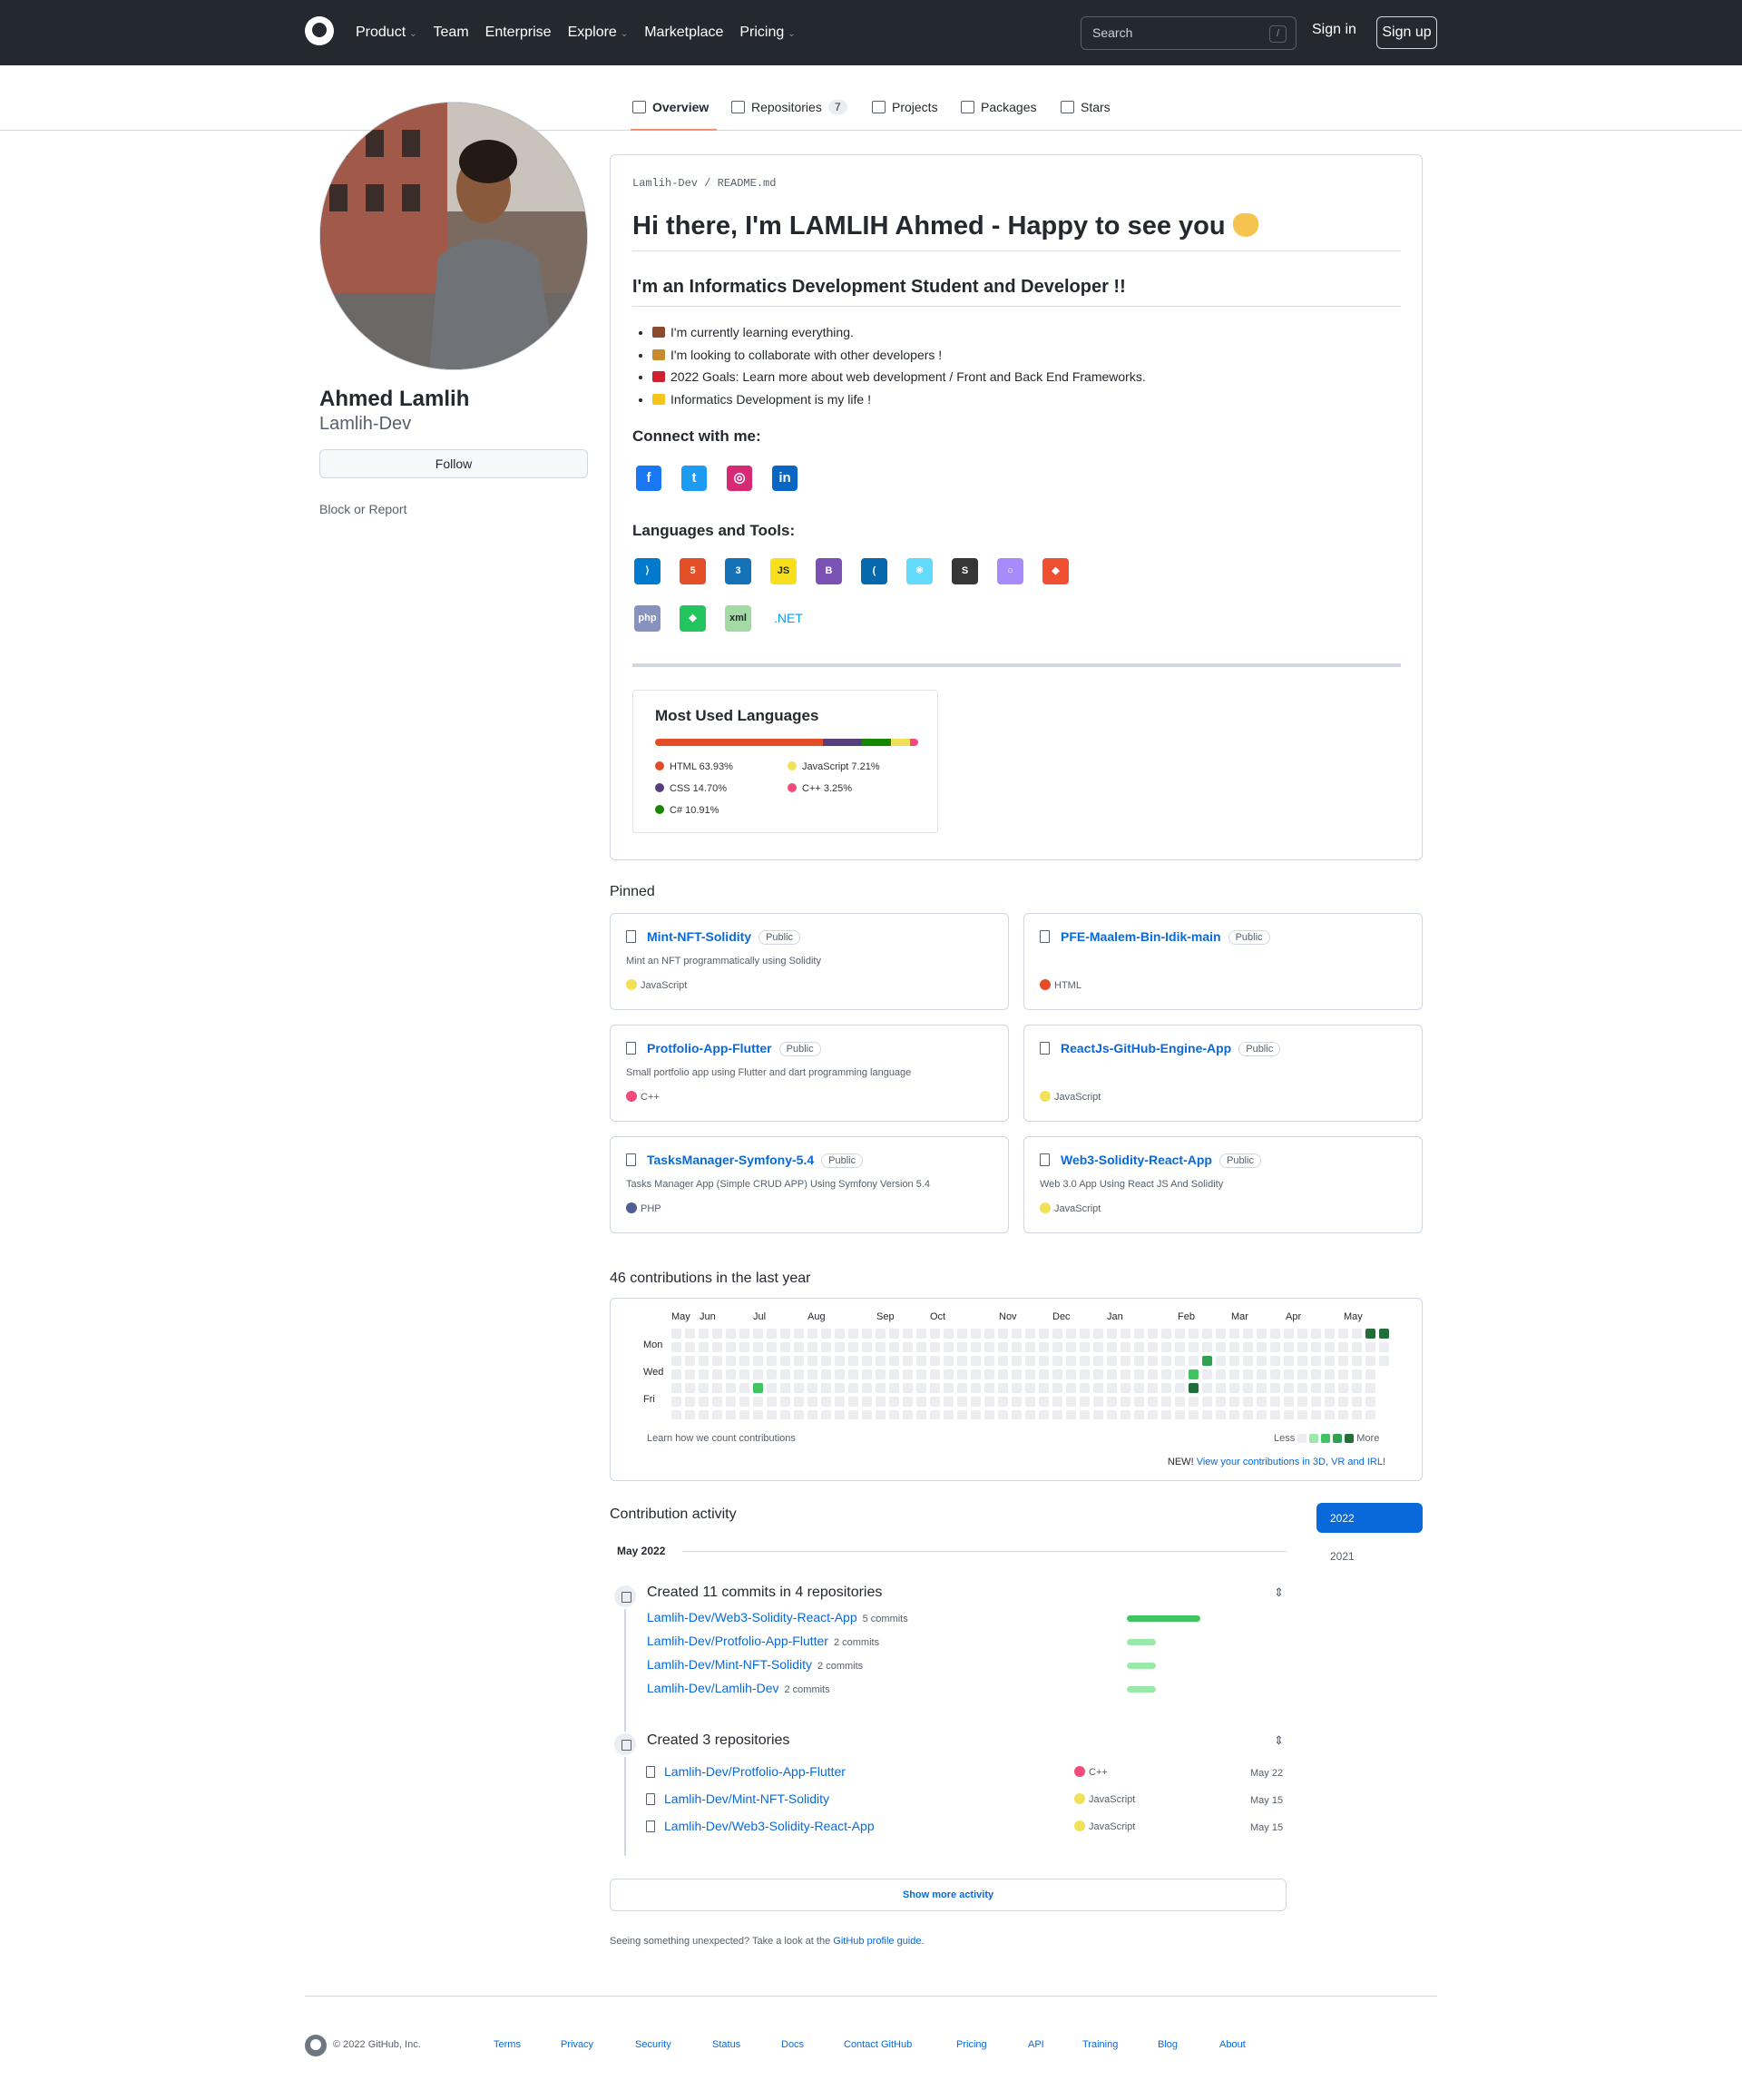 This screenshot has height=2100, width=1742. I want to click on footer-link-pricing: Pricing, so click(971, 2044).